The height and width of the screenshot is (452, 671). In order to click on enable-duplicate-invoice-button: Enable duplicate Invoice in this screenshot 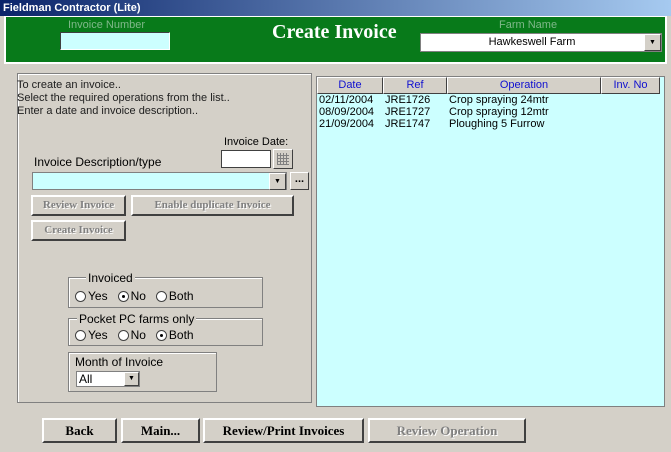, I will do `click(212, 205)`.